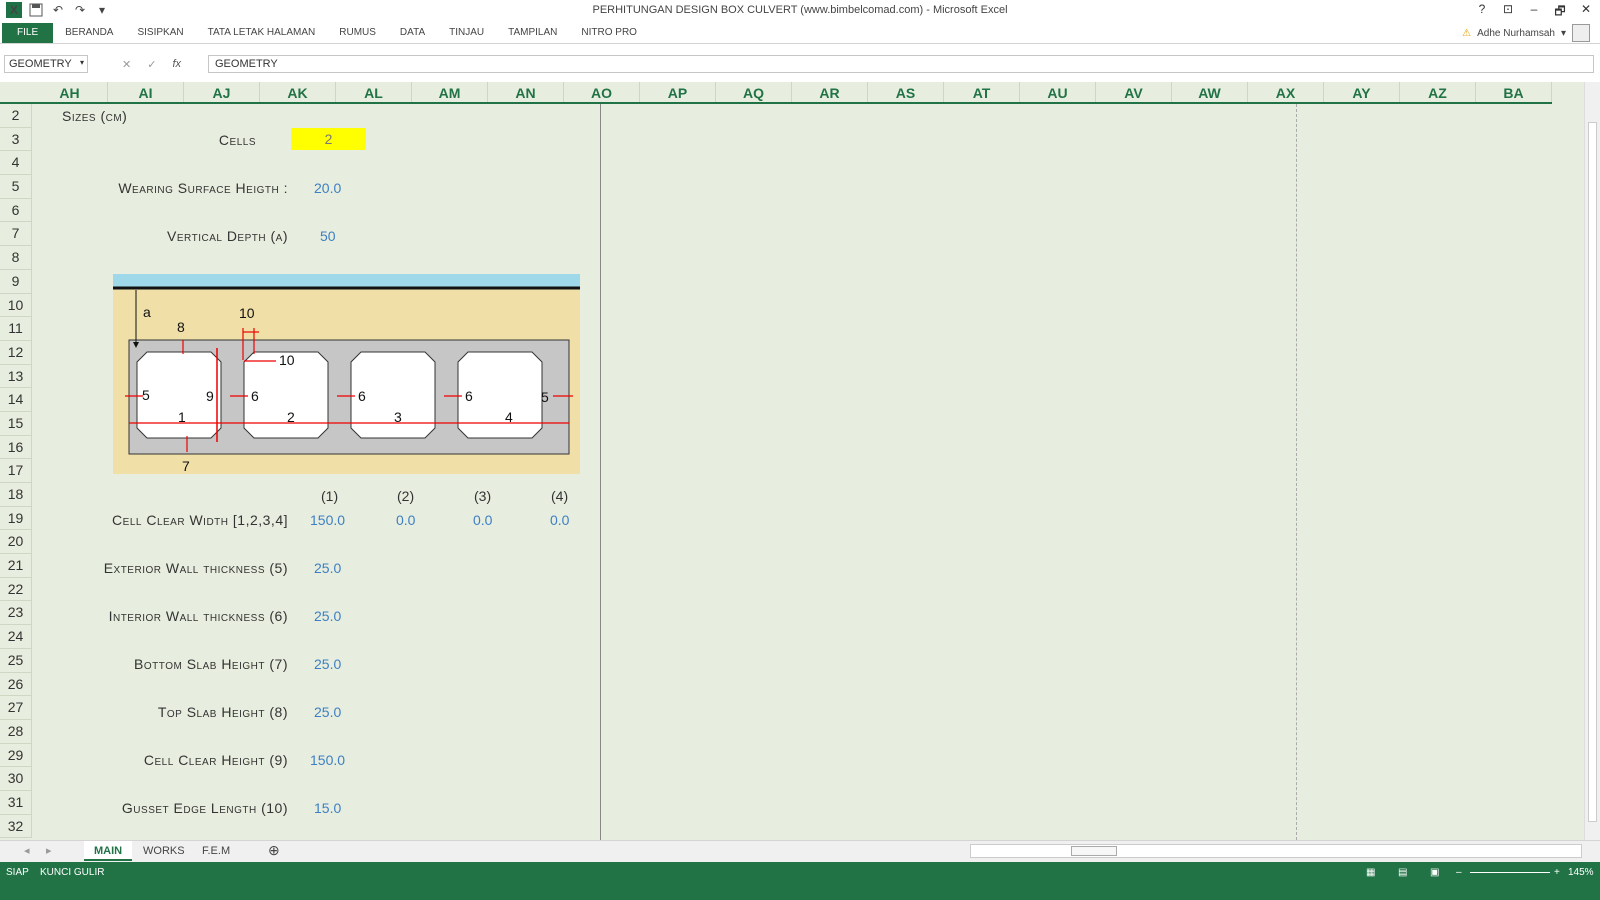  What do you see at coordinates (16, 93) in the screenshot?
I see `select-all-corner` at bounding box center [16, 93].